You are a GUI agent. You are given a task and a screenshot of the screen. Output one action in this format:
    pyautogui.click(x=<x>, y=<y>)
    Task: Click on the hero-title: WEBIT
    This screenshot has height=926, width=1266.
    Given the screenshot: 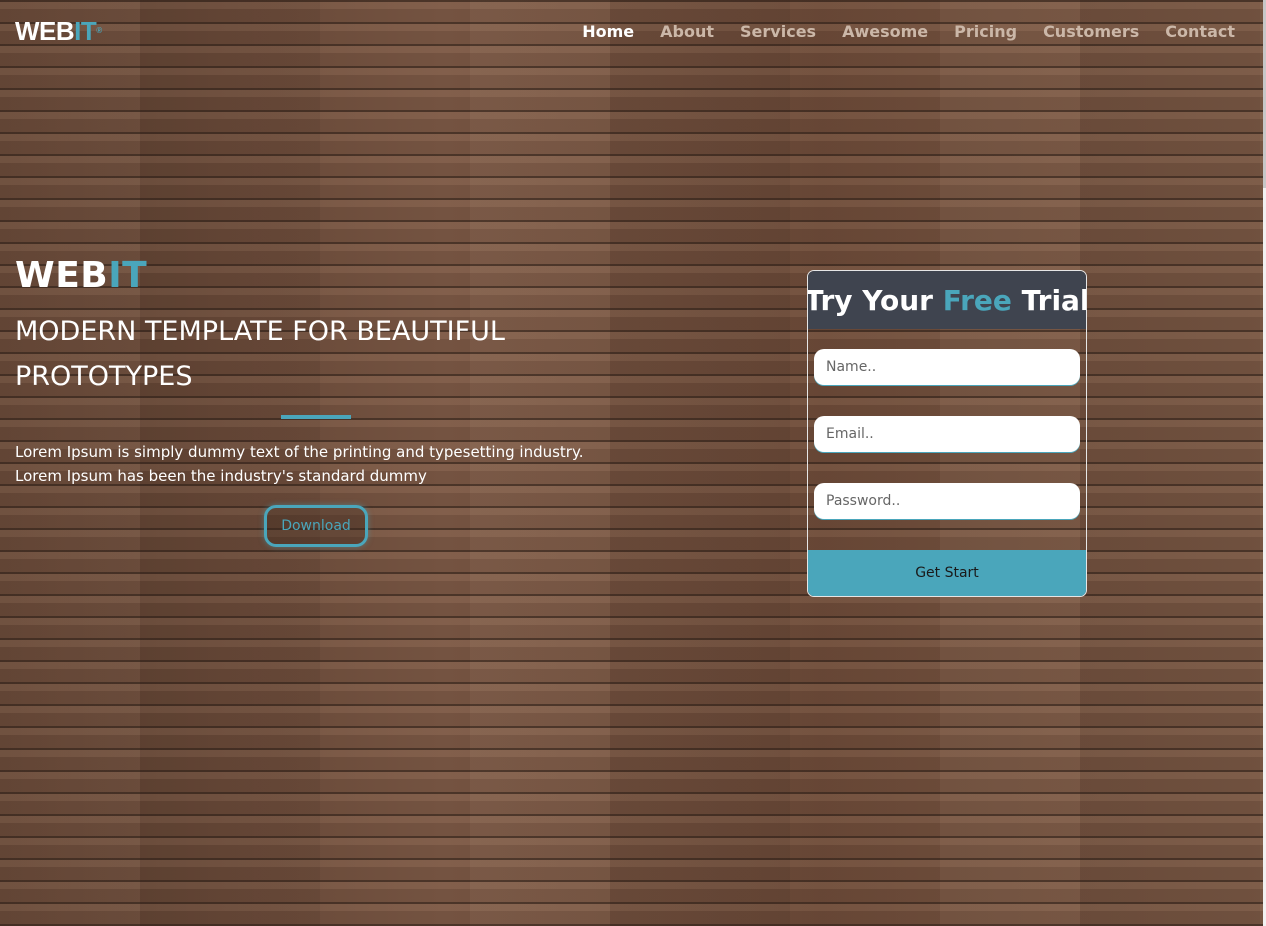 What is the action you would take?
    pyautogui.click(x=81, y=276)
    